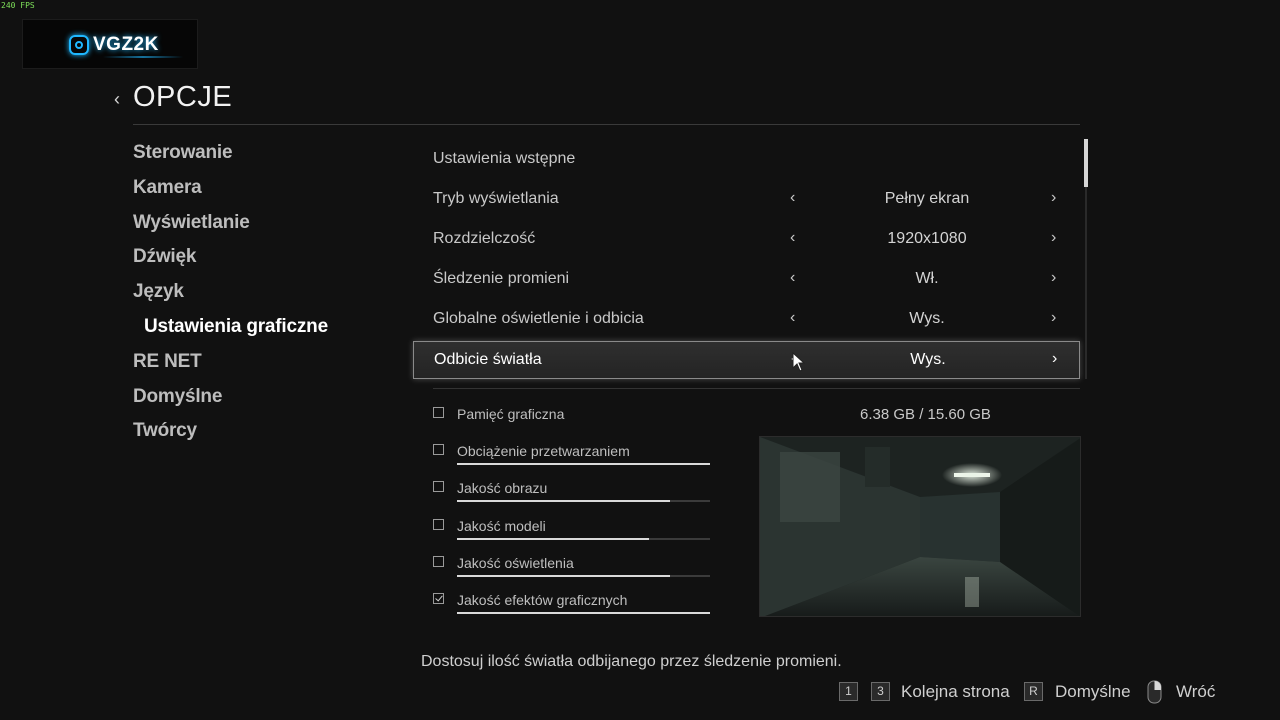  I want to click on perf-label: Obciążenie przetwarzaniem, so click(543, 451).